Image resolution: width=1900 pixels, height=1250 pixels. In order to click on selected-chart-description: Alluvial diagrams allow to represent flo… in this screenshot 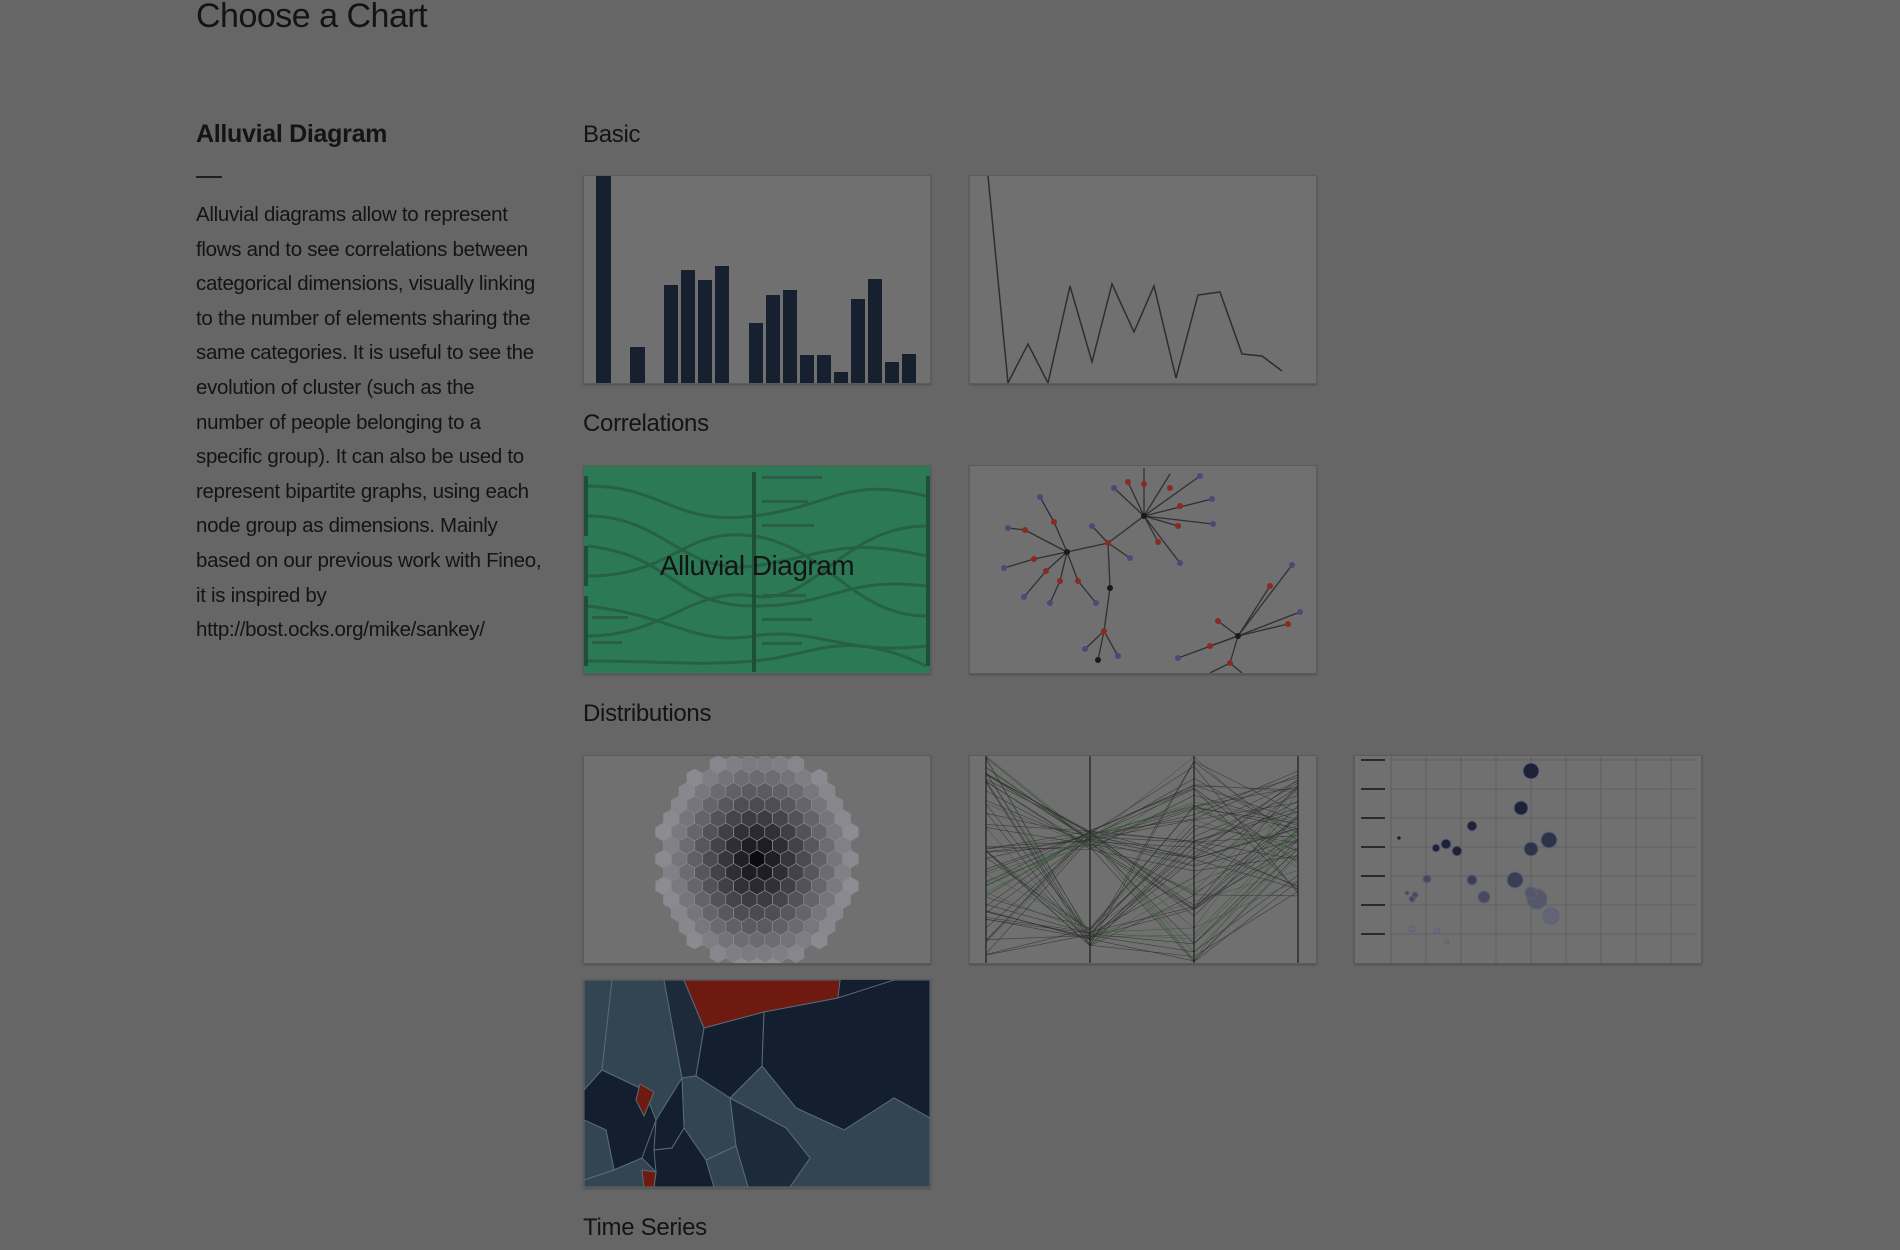, I will do `click(369, 422)`.